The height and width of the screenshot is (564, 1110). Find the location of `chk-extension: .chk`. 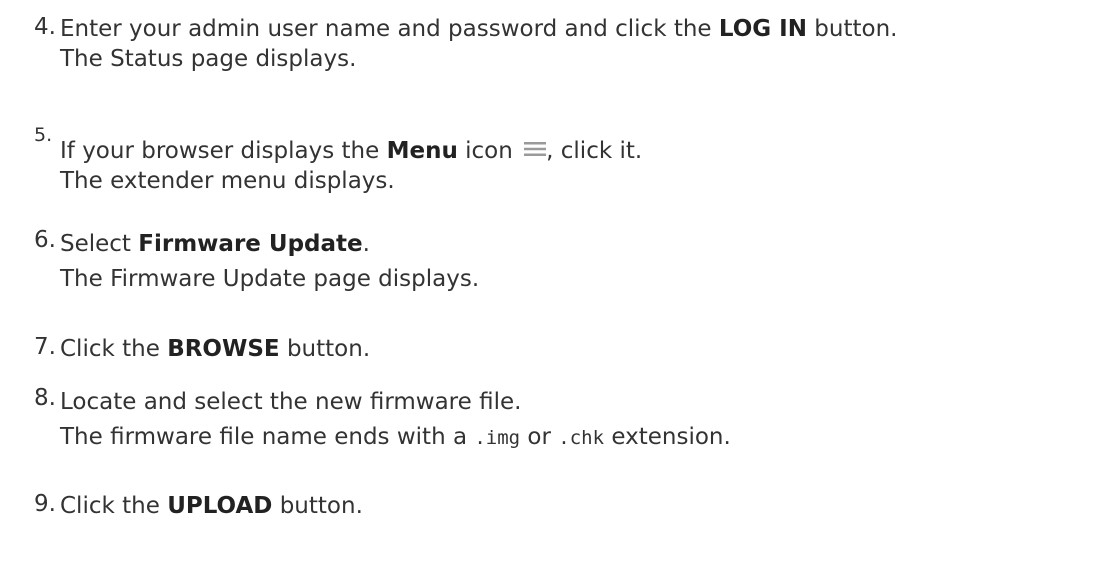

chk-extension: .chk is located at coordinates (581, 438).